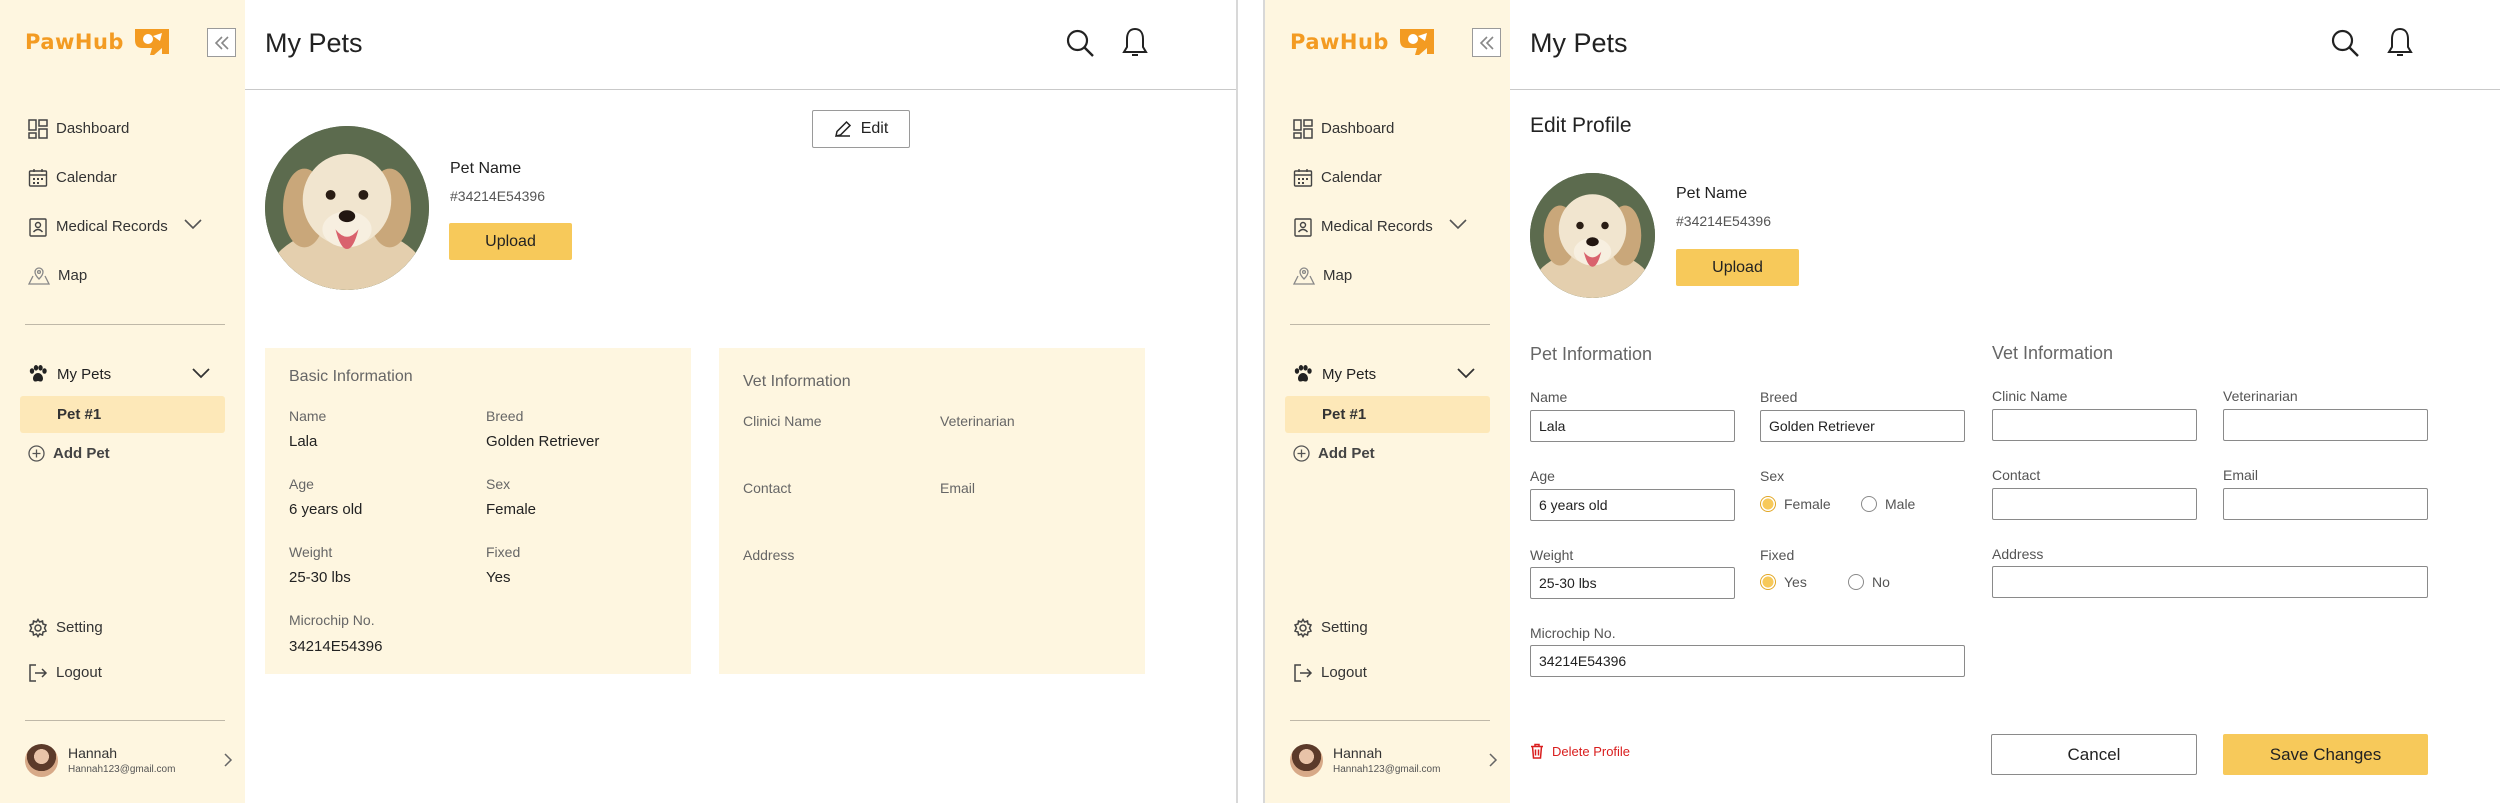 The image size is (2500, 803). I want to click on breed-field: Golden Retriever, so click(1862, 426).